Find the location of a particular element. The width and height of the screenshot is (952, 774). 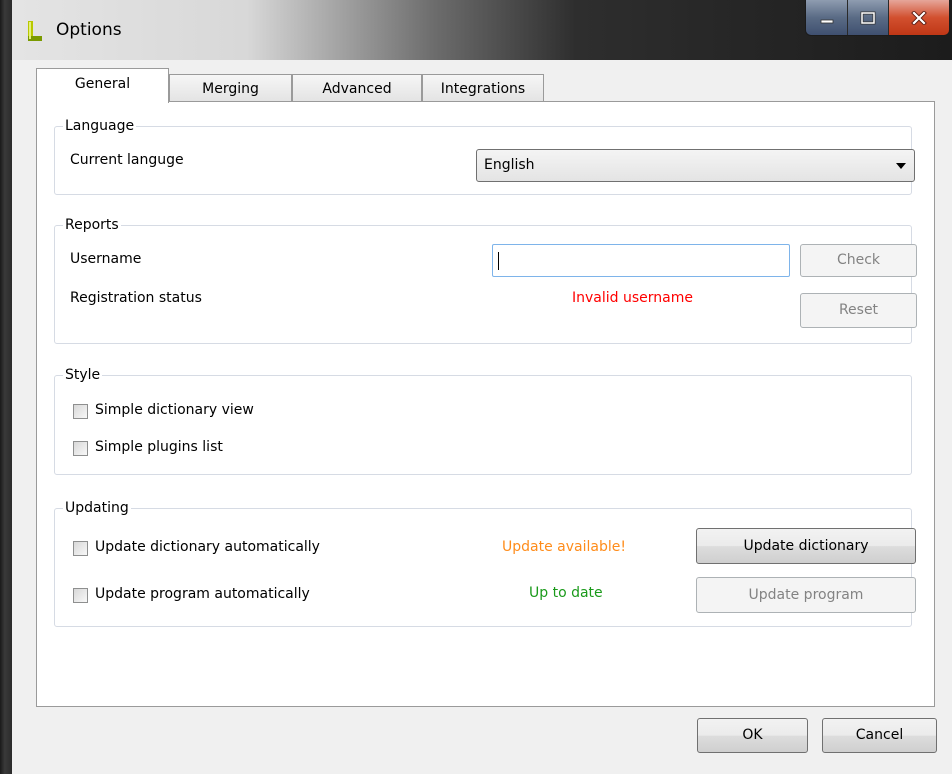

check-button: Check is located at coordinates (858, 260).